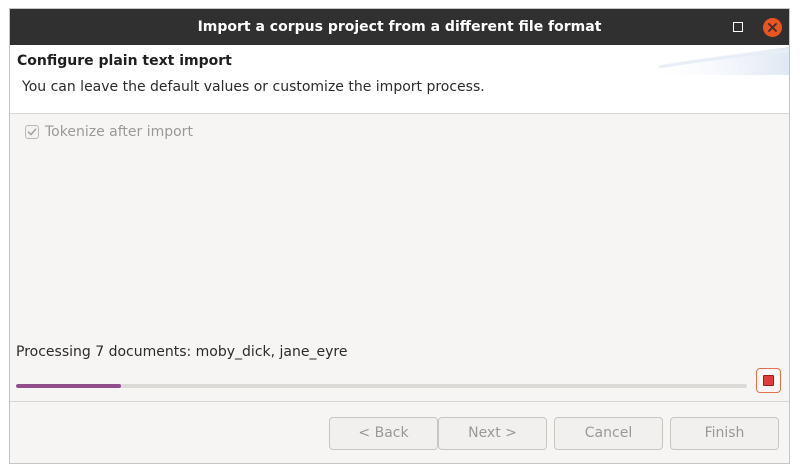 Image resolution: width=800 pixels, height=474 pixels. I want to click on cancel-button: Cancel, so click(608, 433).